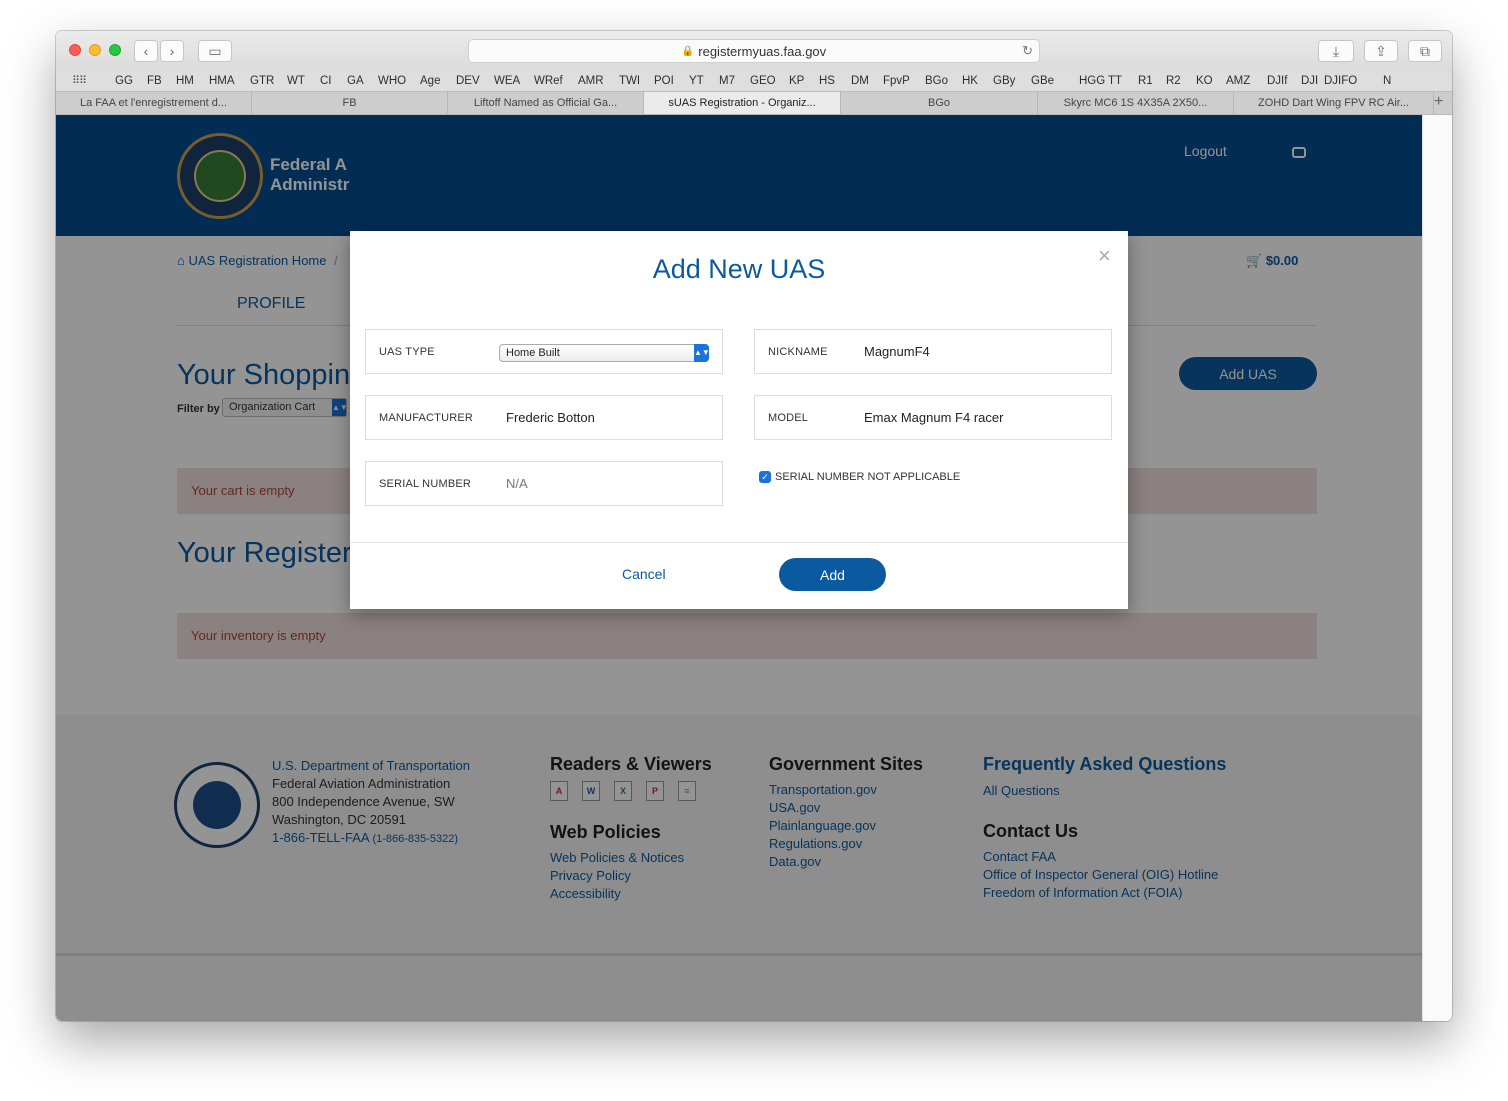 Image resolution: width=1508 pixels, height=1101 pixels. What do you see at coordinates (468, 81) in the screenshot?
I see `bookmark-item: DEV` at bounding box center [468, 81].